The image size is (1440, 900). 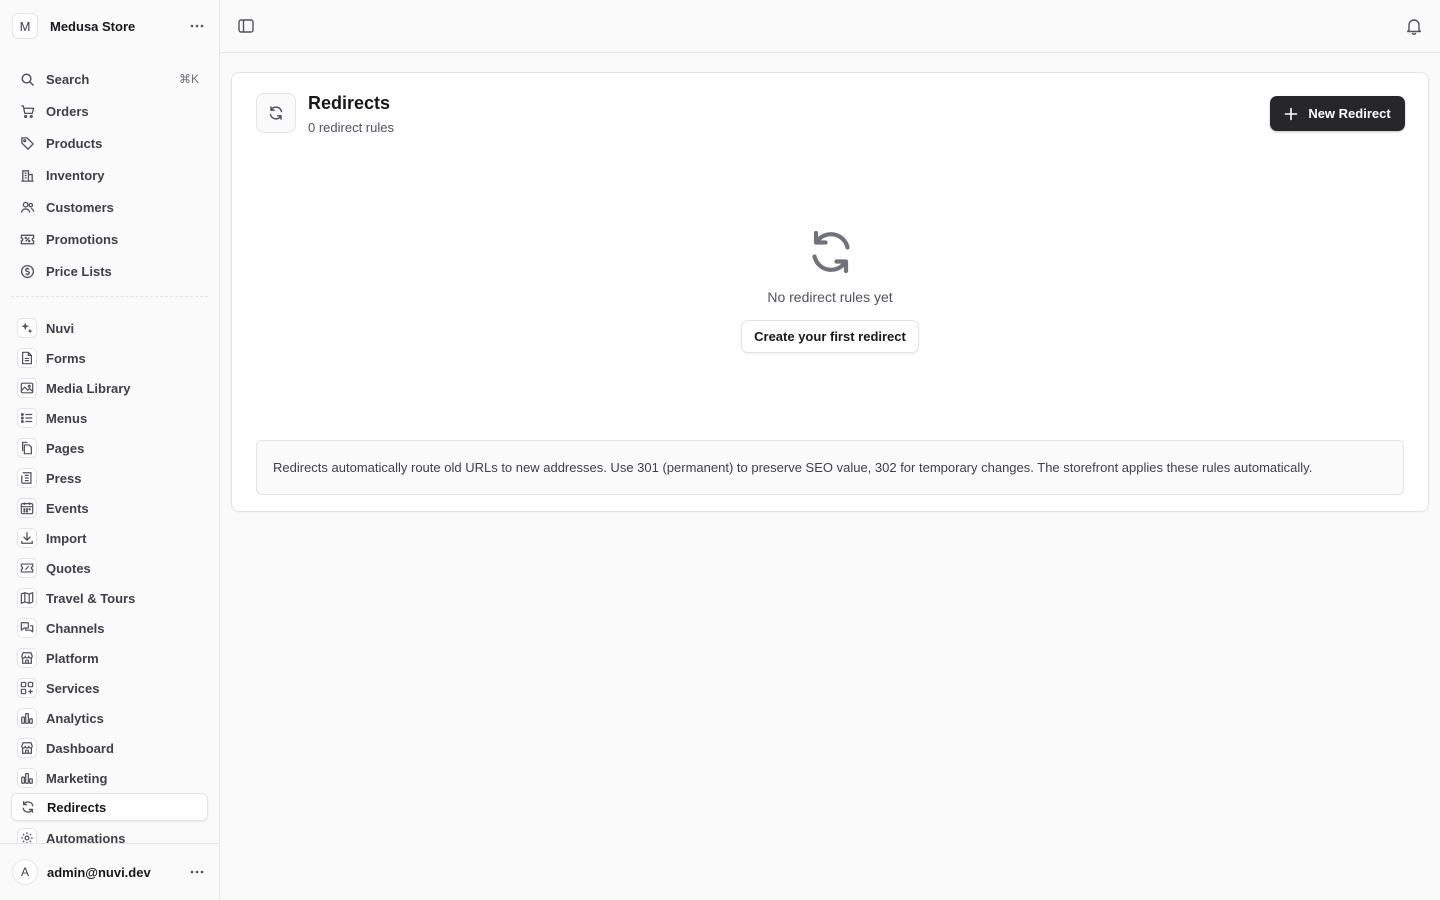 What do you see at coordinates (830, 297) in the screenshot?
I see `empty-state-text: No redirect rules yet` at bounding box center [830, 297].